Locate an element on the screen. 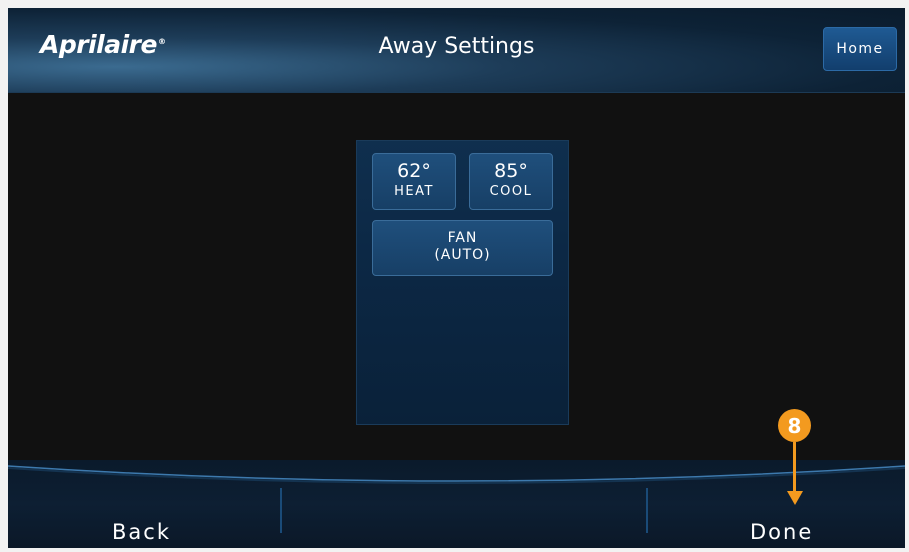 This screenshot has width=909, height=552. away-settings-panel: 62° HEAT 85° COOL FAN (AUTO) is located at coordinates (462, 282).